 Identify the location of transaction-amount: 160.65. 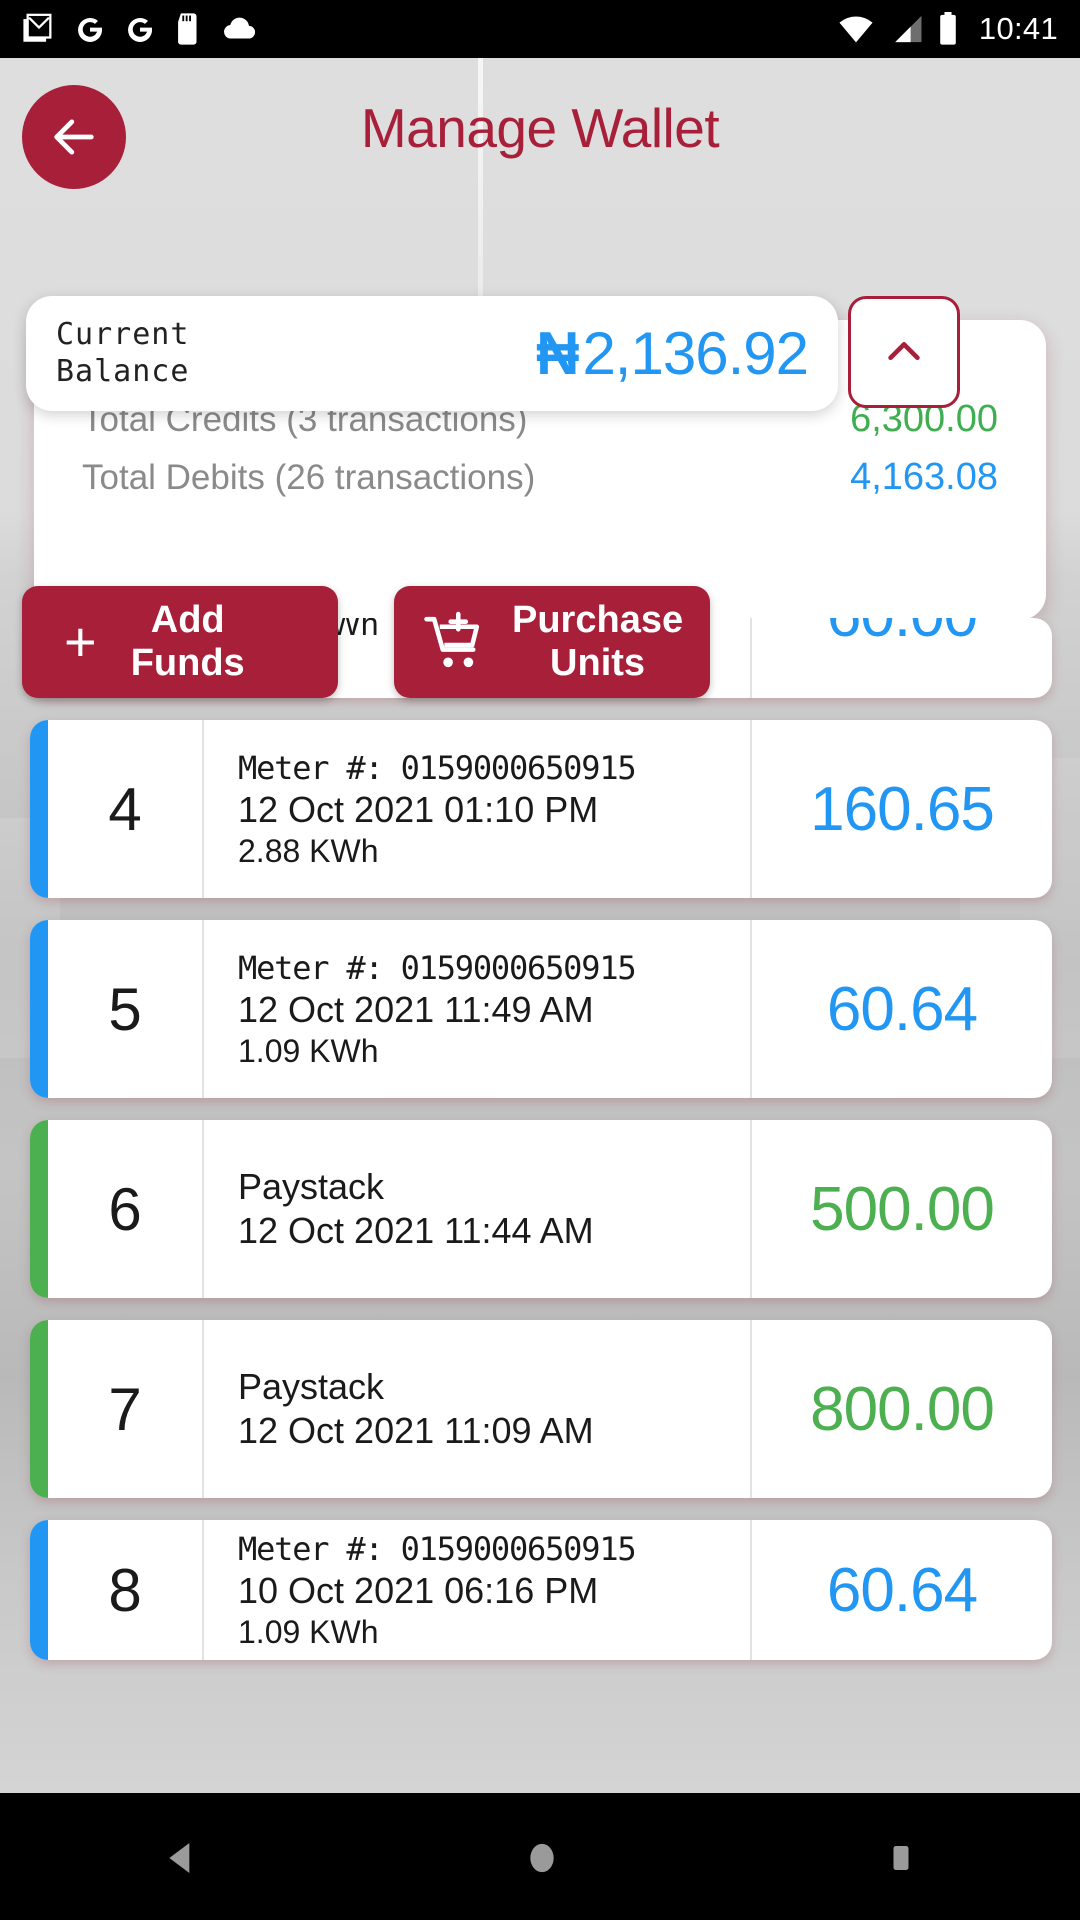
(902, 809).